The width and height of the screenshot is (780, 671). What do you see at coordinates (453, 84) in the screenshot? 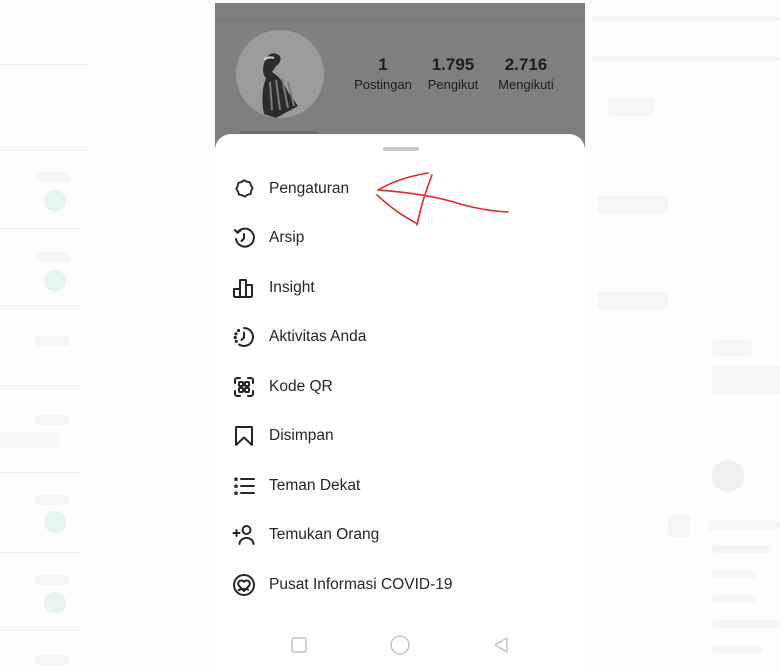
I see `stat-followers-label: Pengikut` at bounding box center [453, 84].